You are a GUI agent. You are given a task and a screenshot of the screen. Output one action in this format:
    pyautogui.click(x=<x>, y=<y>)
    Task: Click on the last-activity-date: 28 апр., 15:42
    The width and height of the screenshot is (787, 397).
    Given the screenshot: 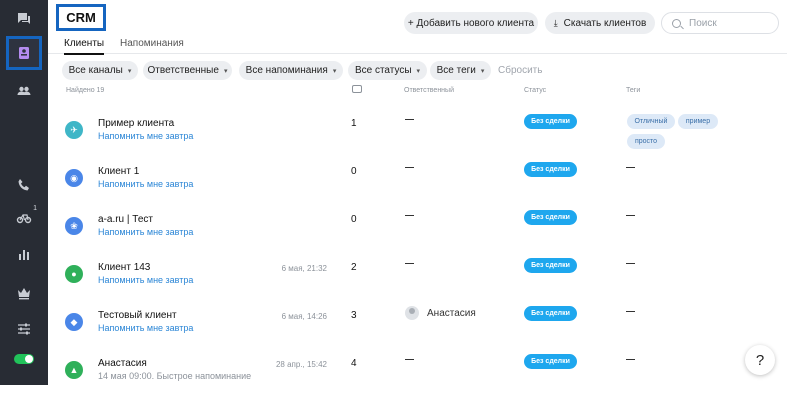 What is the action you would take?
    pyautogui.click(x=301, y=364)
    